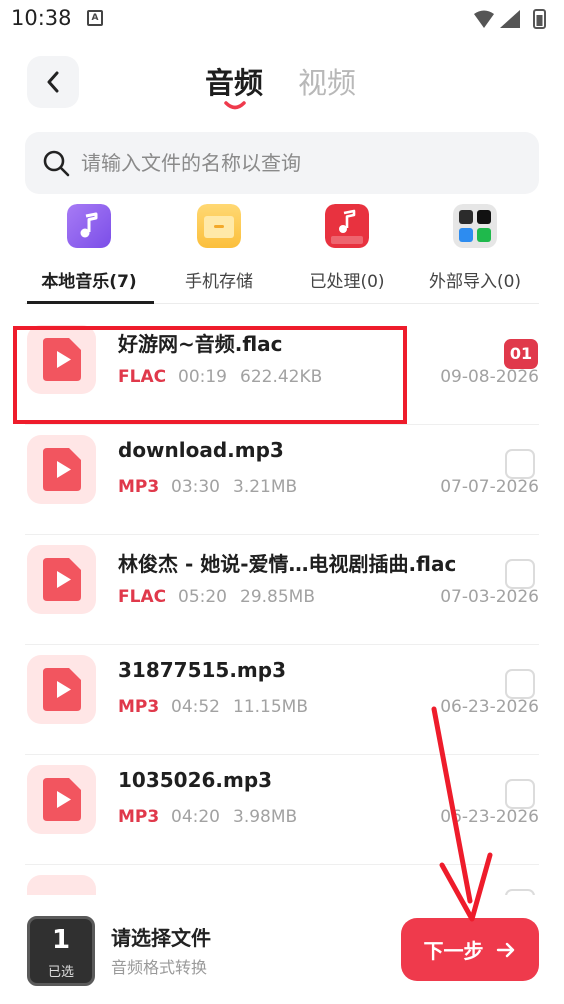 This screenshot has width=564, height=1004. Describe the element at coordinates (41, 18) in the screenshot. I see `status-time: 10:38` at that location.